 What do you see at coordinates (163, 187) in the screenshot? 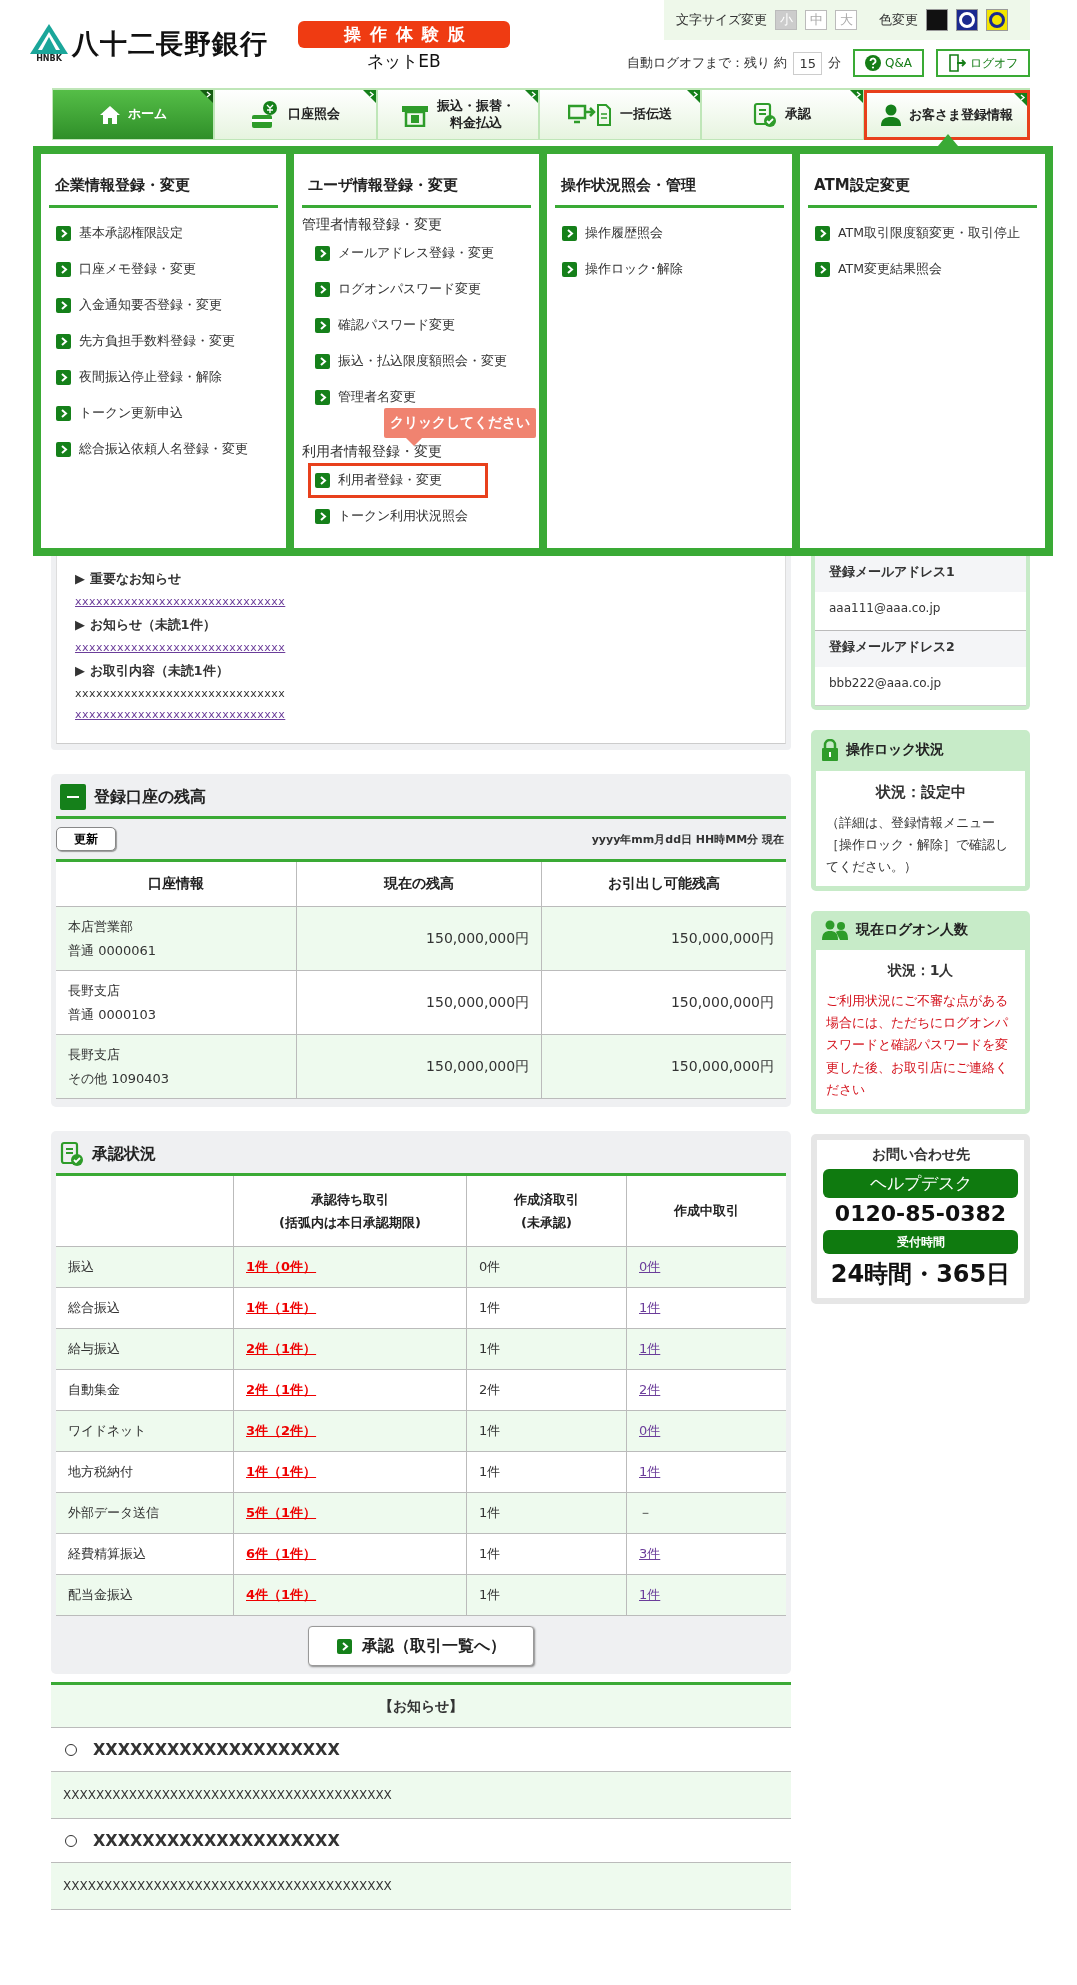
I see `menu-column-title: 企業情報登録・変更` at bounding box center [163, 187].